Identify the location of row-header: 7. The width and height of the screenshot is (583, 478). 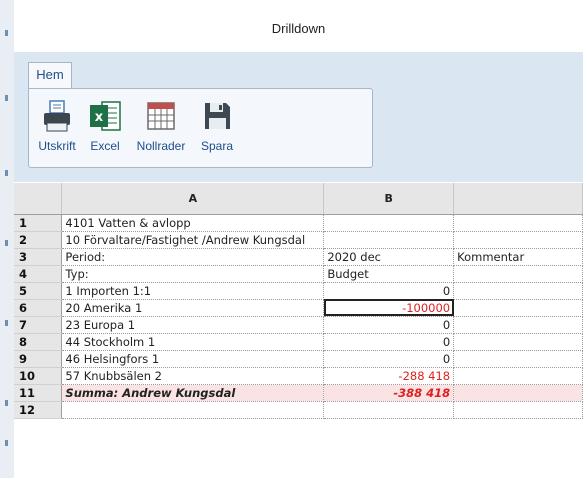
(38, 325).